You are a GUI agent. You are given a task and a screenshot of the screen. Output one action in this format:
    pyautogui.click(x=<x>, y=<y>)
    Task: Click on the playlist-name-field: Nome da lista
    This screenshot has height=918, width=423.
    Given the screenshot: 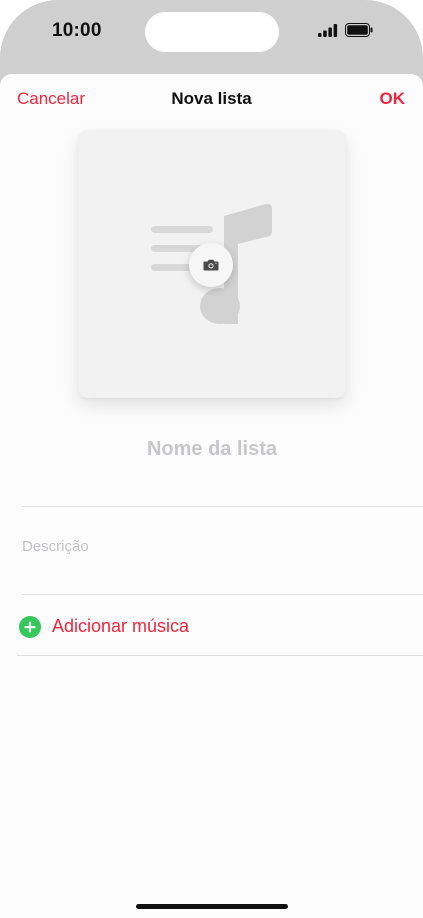 What is the action you would take?
    pyautogui.click(x=222, y=466)
    